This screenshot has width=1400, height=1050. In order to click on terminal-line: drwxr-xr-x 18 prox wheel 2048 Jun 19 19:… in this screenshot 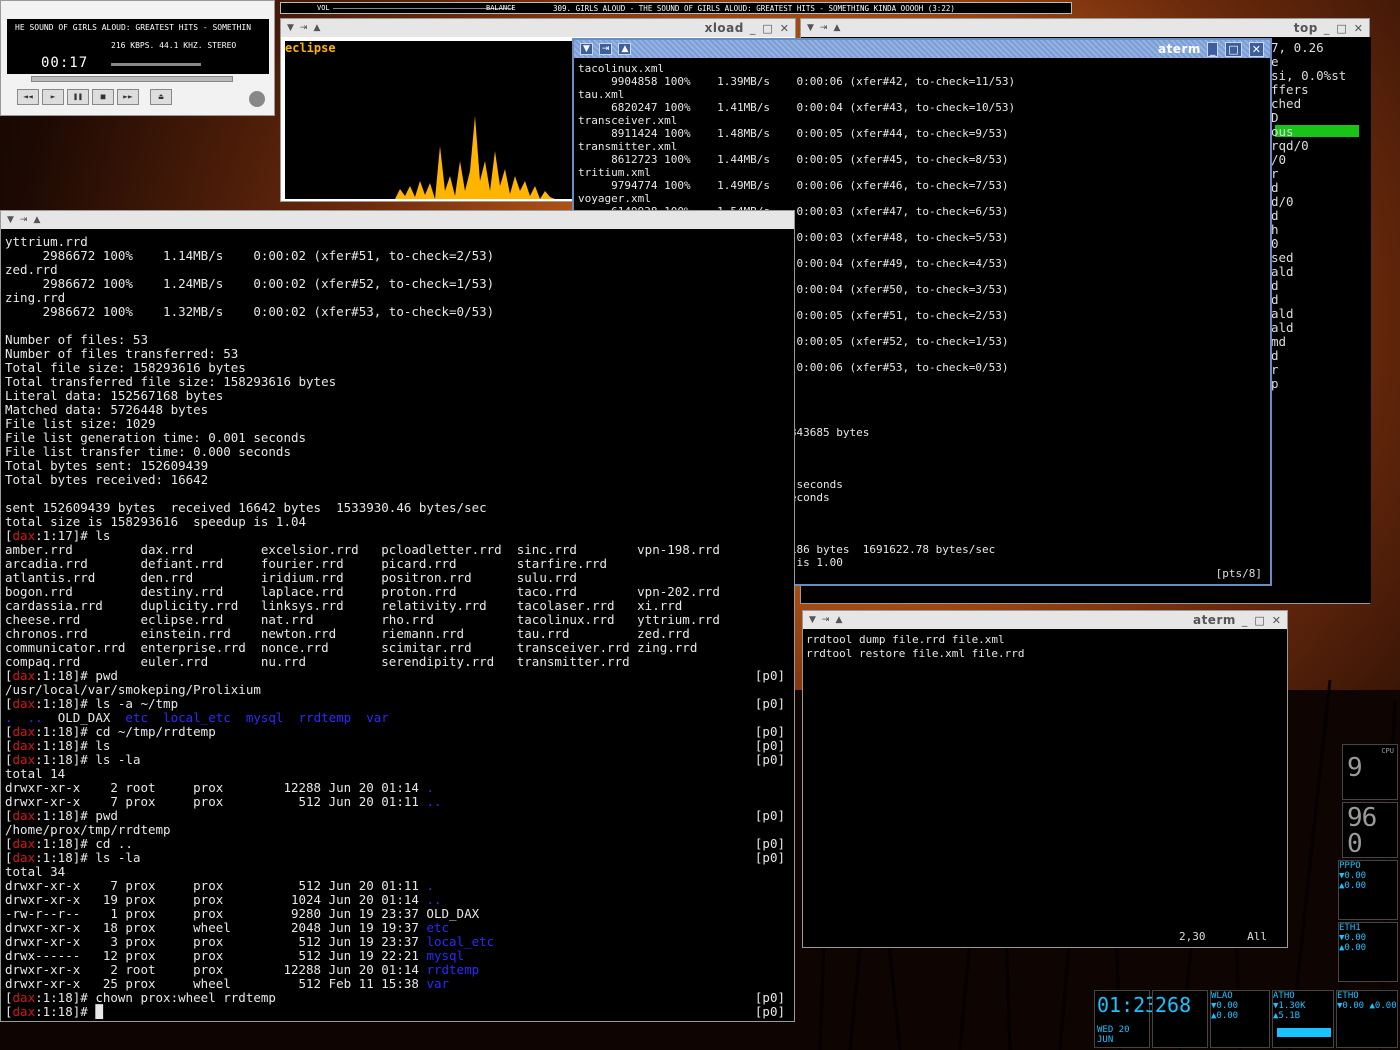, I will do `click(227, 927)`.